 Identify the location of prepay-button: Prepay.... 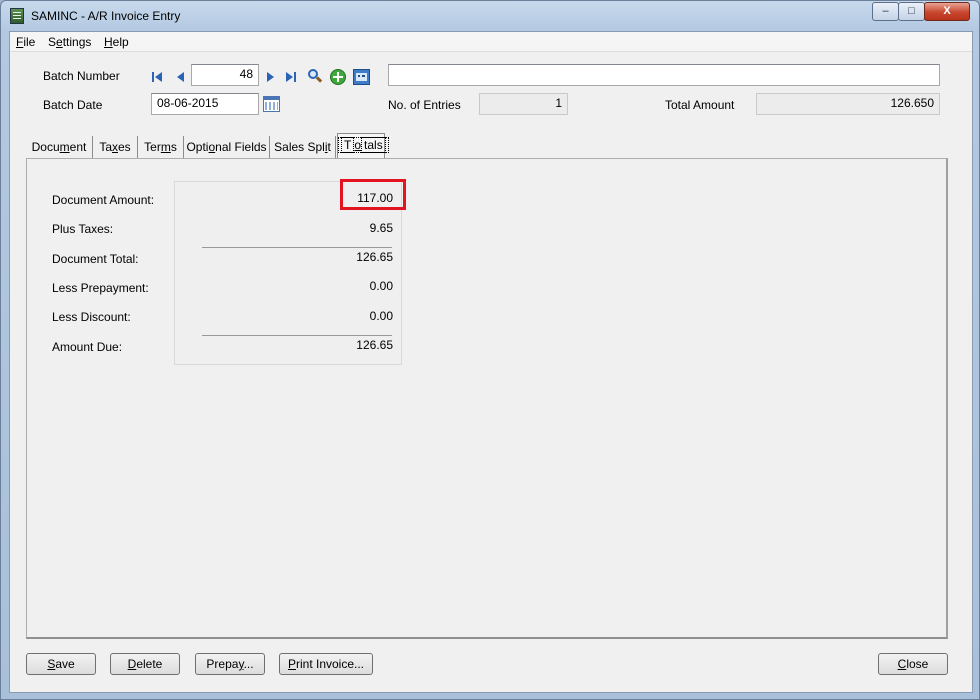
(230, 664).